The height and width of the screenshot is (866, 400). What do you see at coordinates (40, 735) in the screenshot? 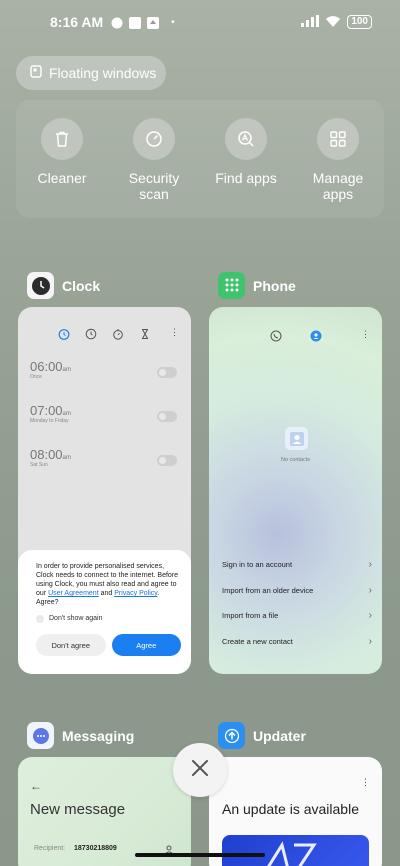
I see `messaging-app-icon` at bounding box center [40, 735].